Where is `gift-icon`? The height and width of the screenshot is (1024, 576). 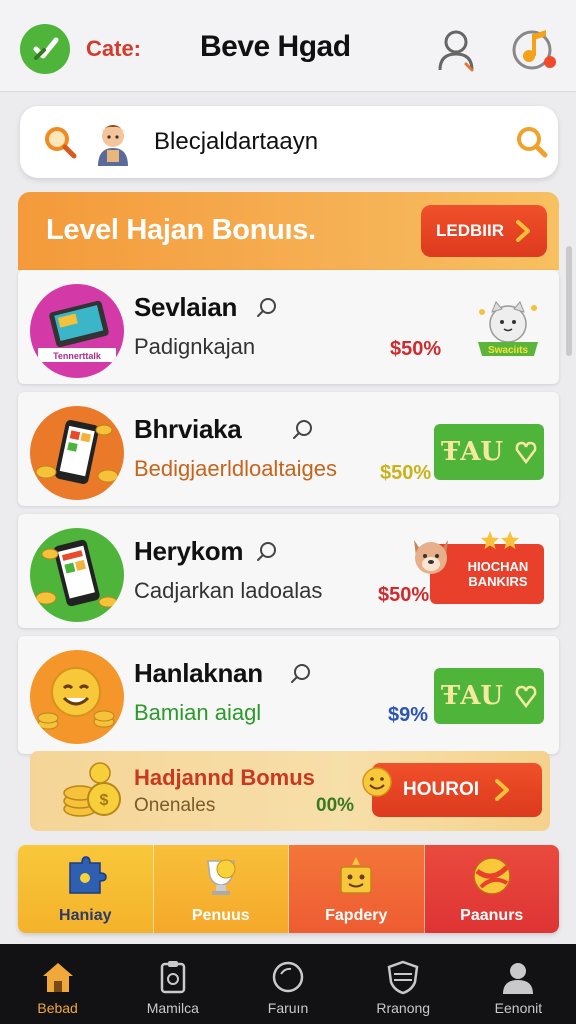
gift-icon is located at coordinates (356, 875).